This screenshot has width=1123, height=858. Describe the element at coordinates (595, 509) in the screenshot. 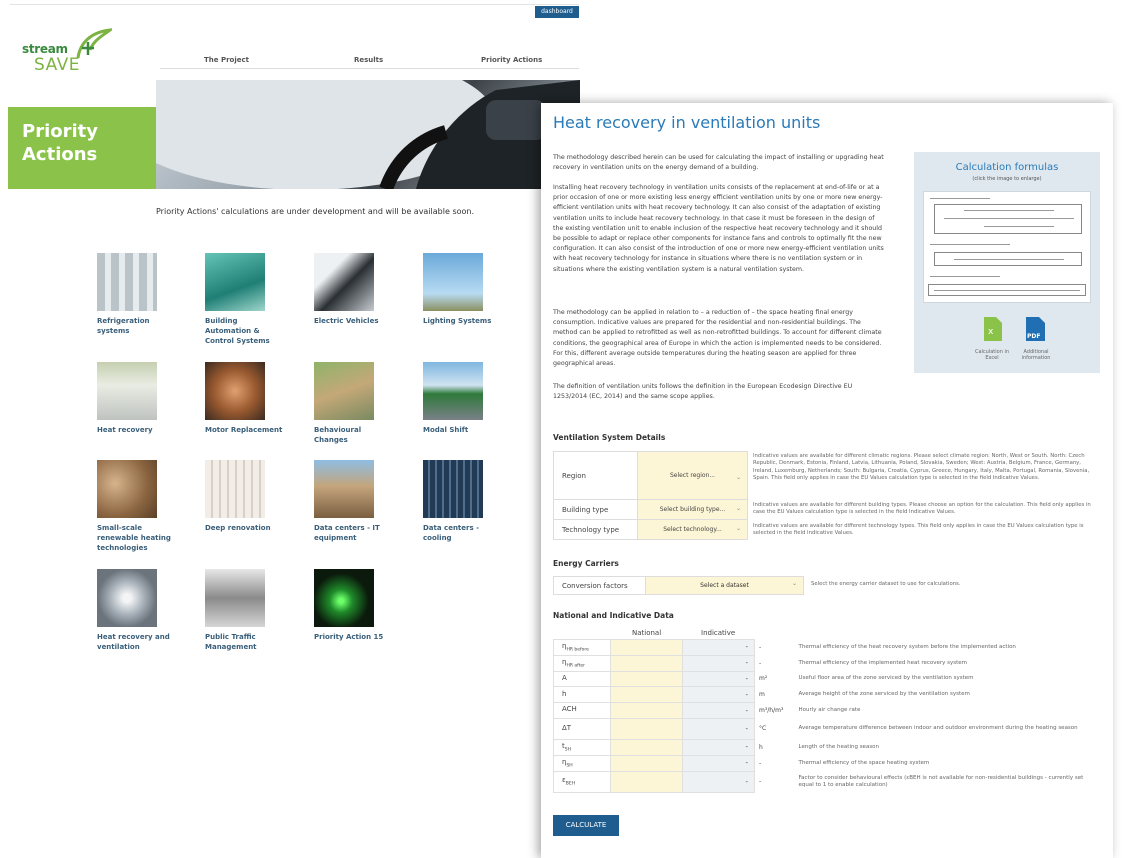

I see `building-type-label: Building type` at that location.